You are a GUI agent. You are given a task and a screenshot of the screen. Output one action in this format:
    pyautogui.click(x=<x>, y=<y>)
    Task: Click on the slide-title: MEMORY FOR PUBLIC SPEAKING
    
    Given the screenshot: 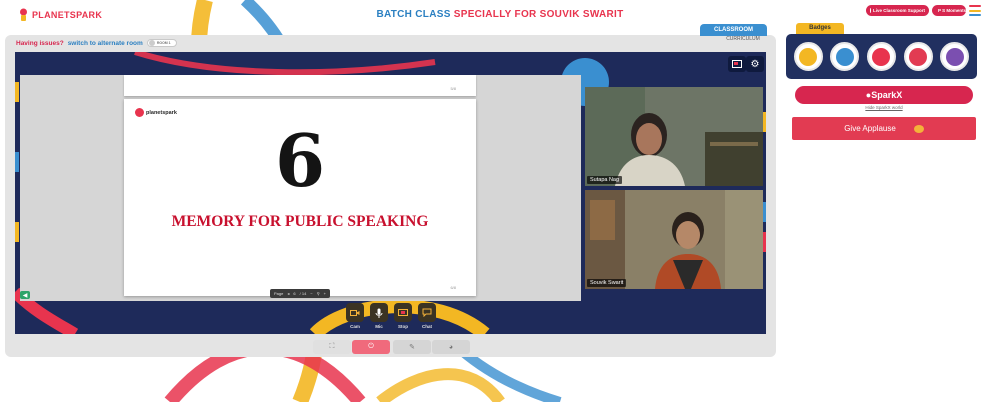 What is the action you would take?
    pyautogui.click(x=300, y=221)
    